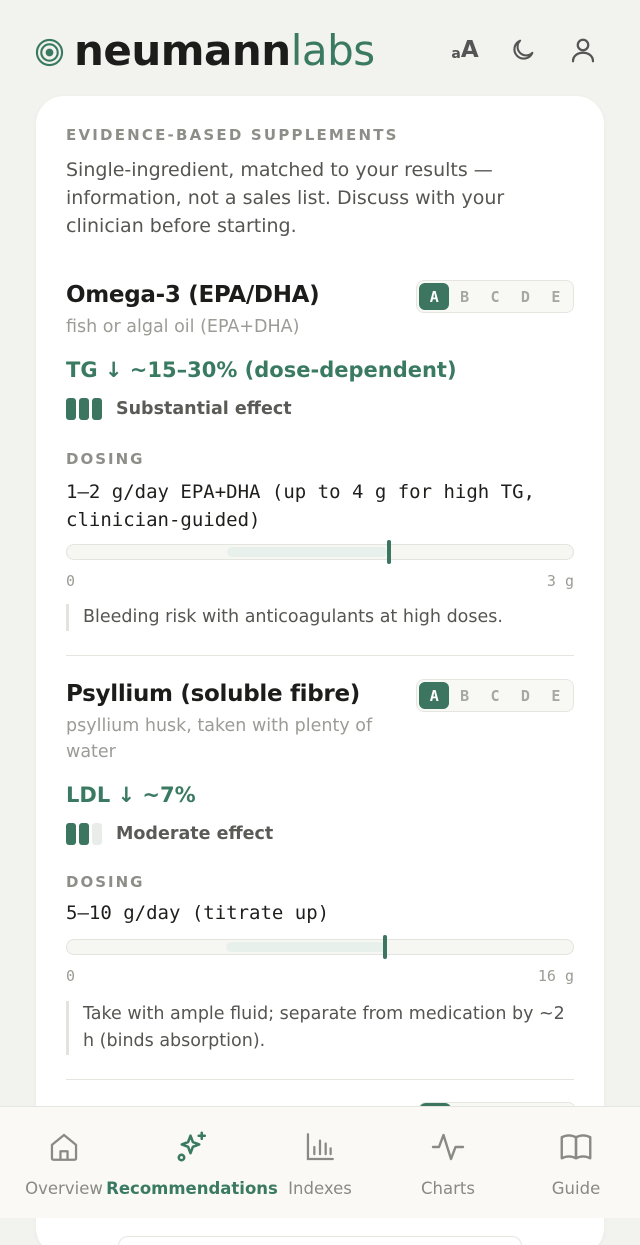  Describe the element at coordinates (448, 1188) in the screenshot. I see `nav-label: Charts` at that location.